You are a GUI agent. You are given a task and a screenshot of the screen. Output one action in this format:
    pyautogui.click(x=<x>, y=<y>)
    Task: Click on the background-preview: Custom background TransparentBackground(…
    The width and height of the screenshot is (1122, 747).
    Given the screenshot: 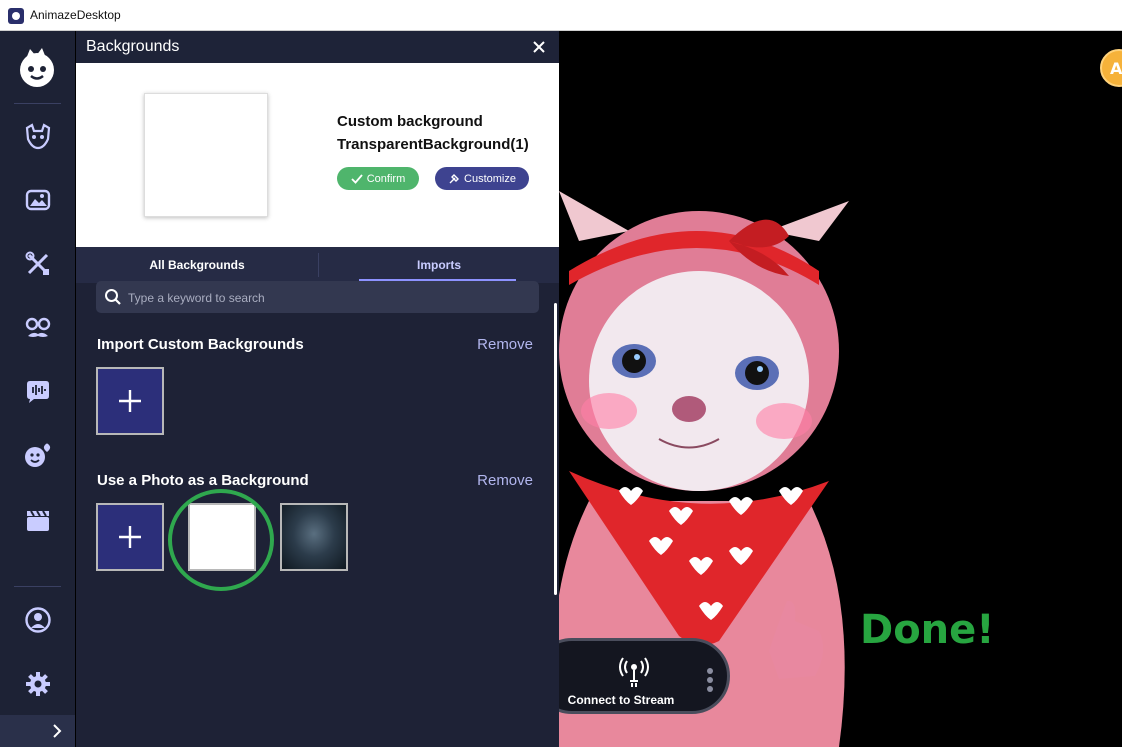 What is the action you would take?
    pyautogui.click(x=317, y=155)
    